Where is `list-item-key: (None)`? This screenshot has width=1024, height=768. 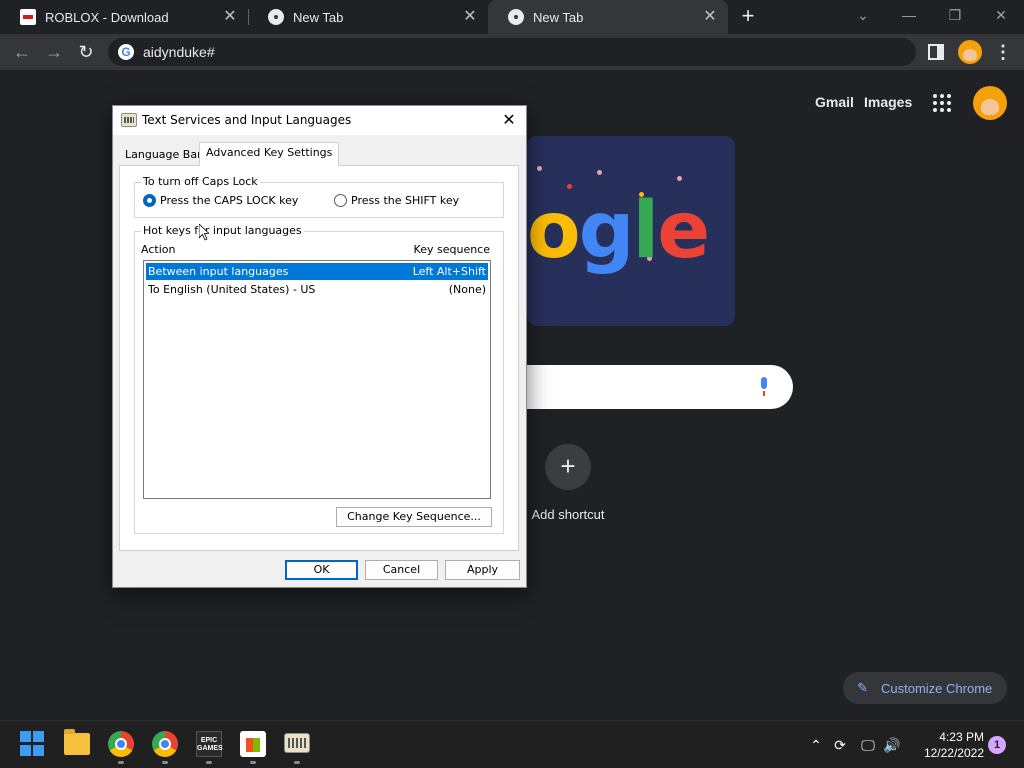 list-item-key: (None) is located at coordinates (467, 289).